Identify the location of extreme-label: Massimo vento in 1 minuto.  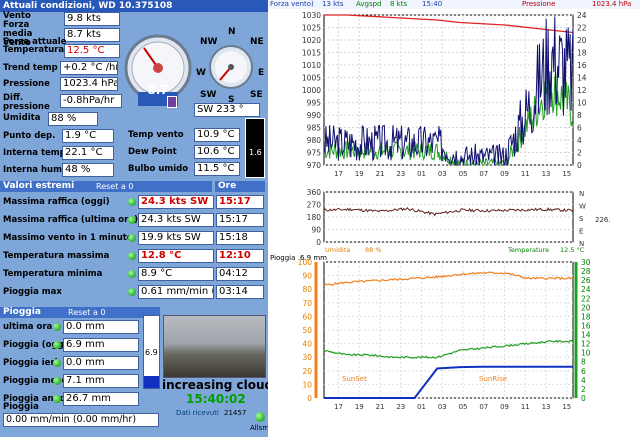
(68, 238).